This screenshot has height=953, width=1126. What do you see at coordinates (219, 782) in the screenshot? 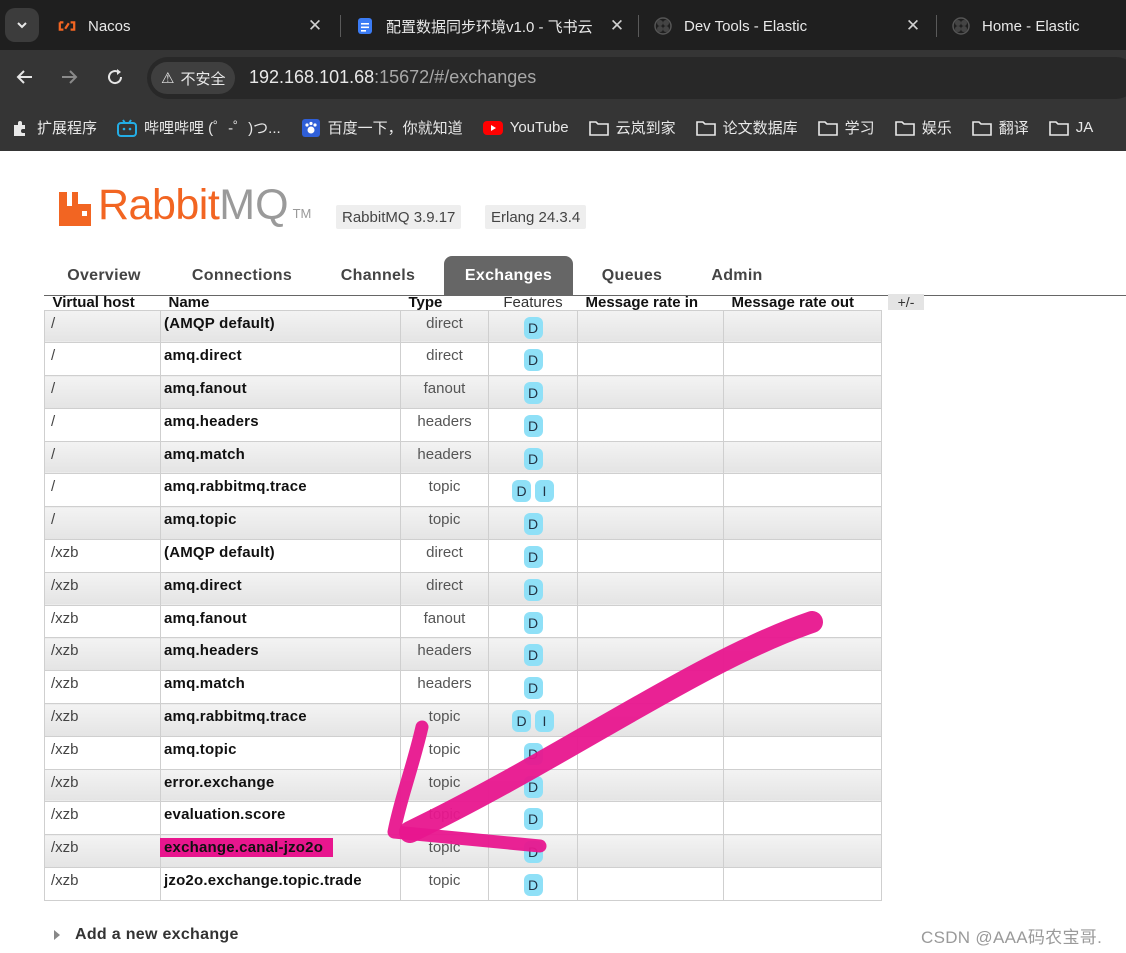
I see `exchange-name-link: error.exchange` at bounding box center [219, 782].